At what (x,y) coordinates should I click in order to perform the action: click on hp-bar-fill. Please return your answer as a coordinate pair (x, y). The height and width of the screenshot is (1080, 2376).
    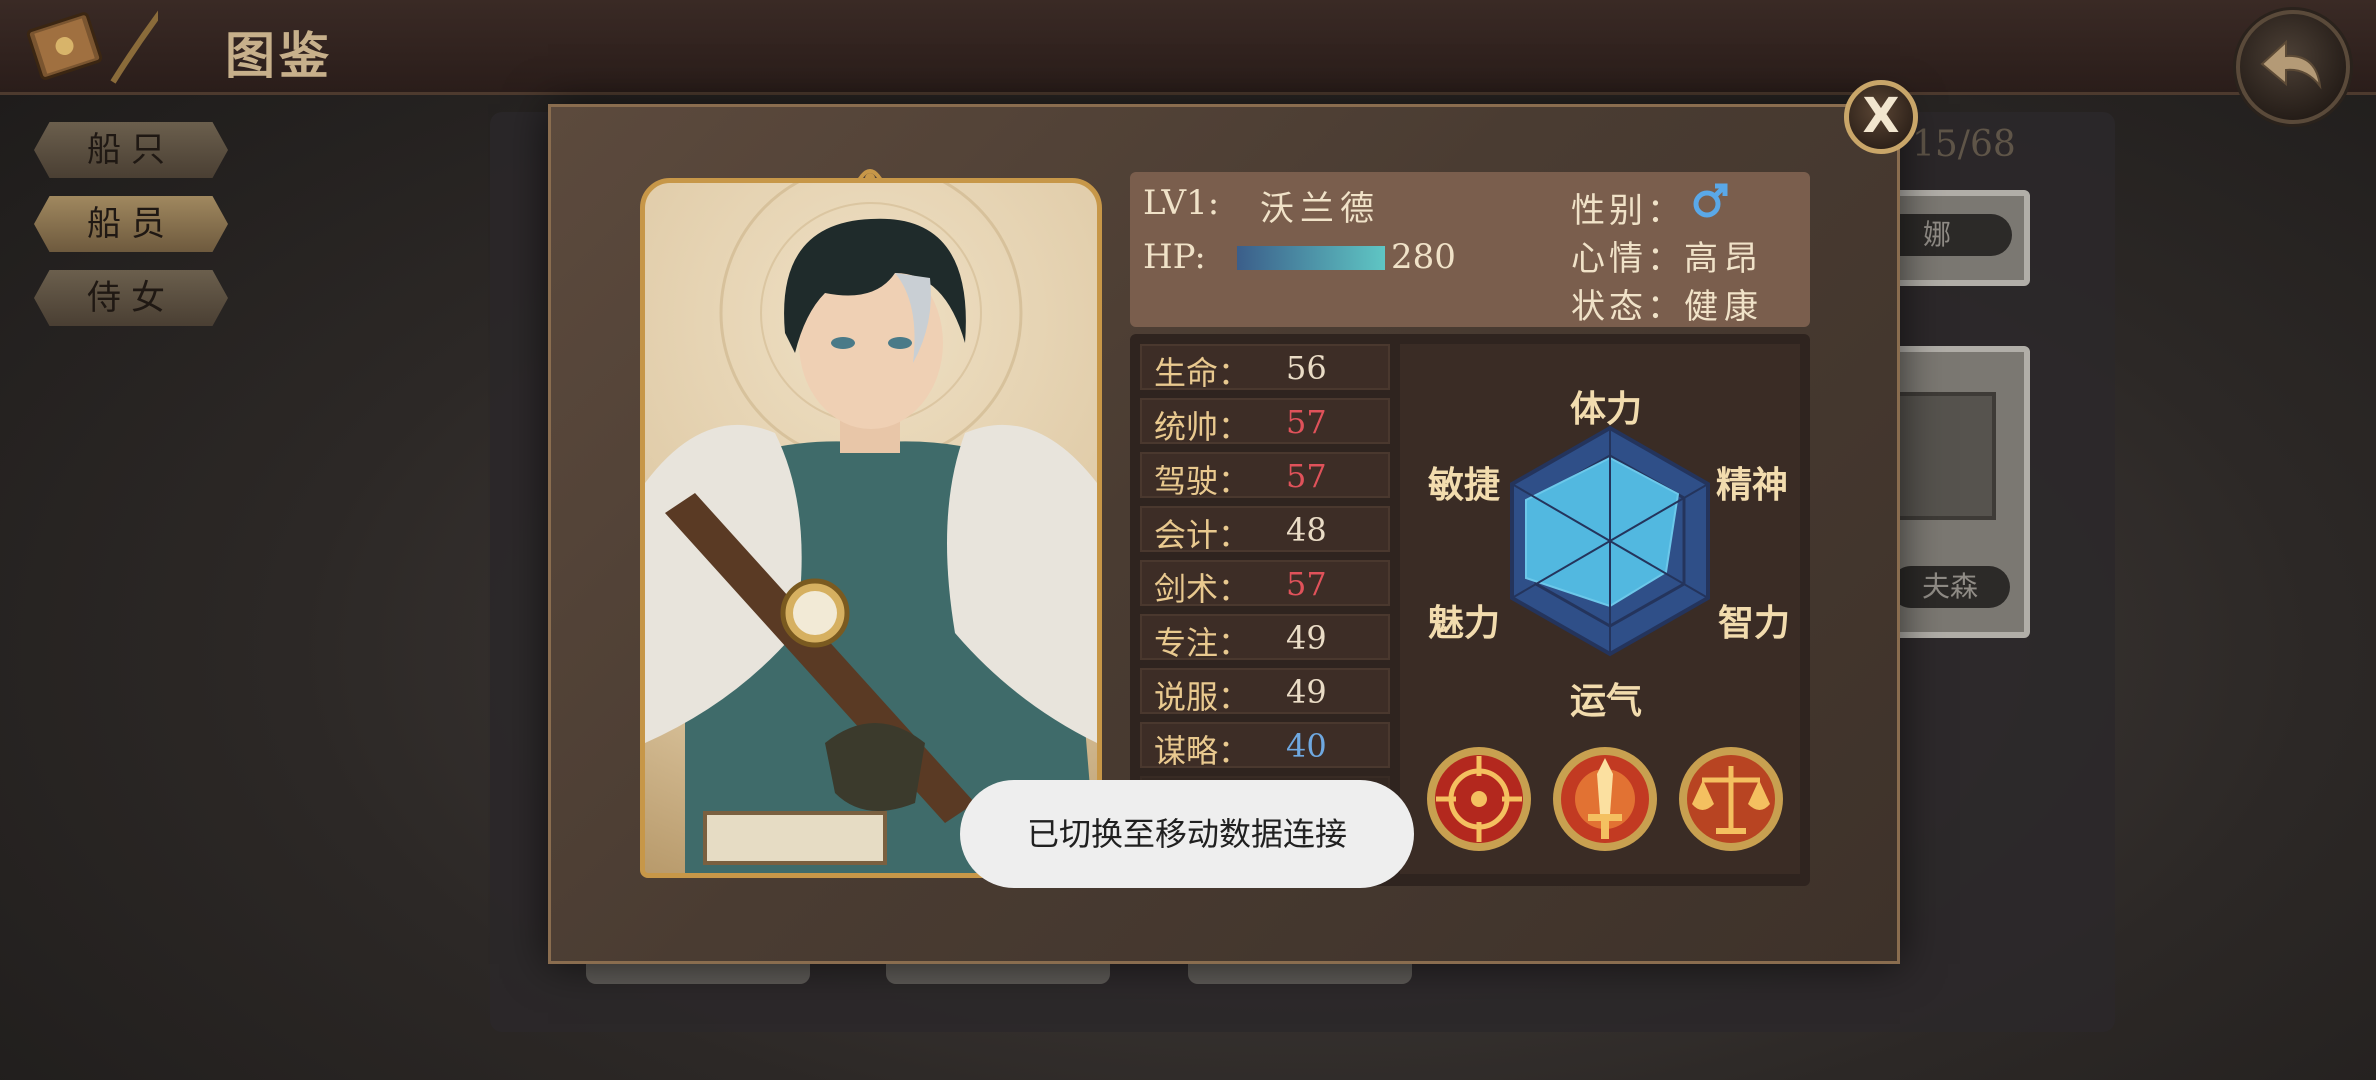
    Looking at the image, I should click on (1311, 258).